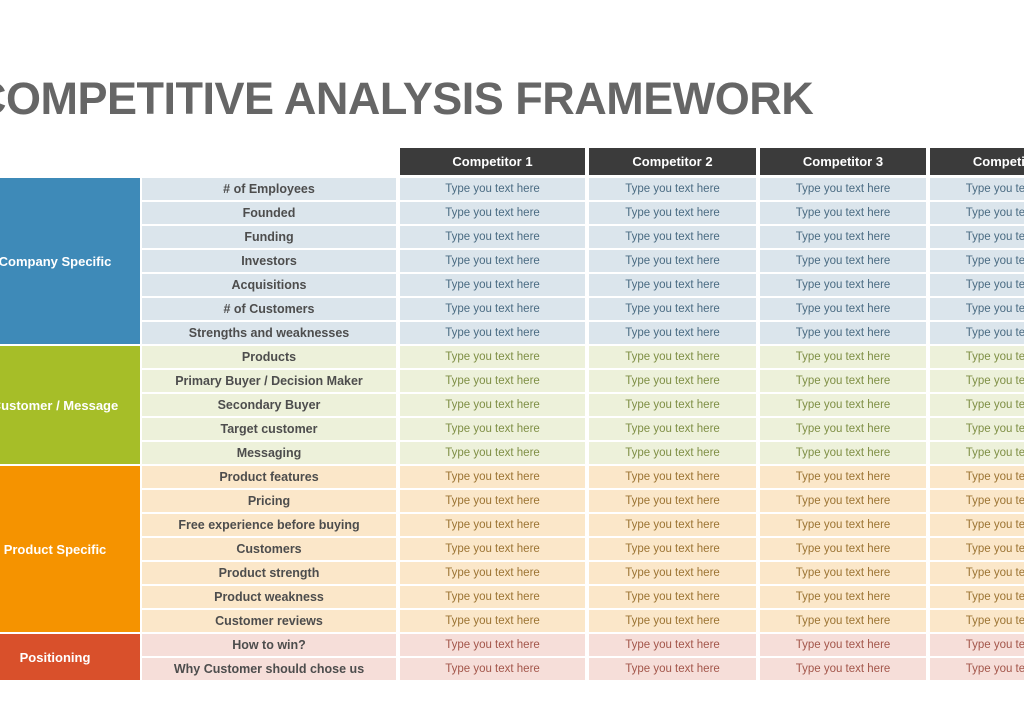 This screenshot has width=1024, height=720. I want to click on cell-input-r4-c2: Type you text here, so click(672, 285).